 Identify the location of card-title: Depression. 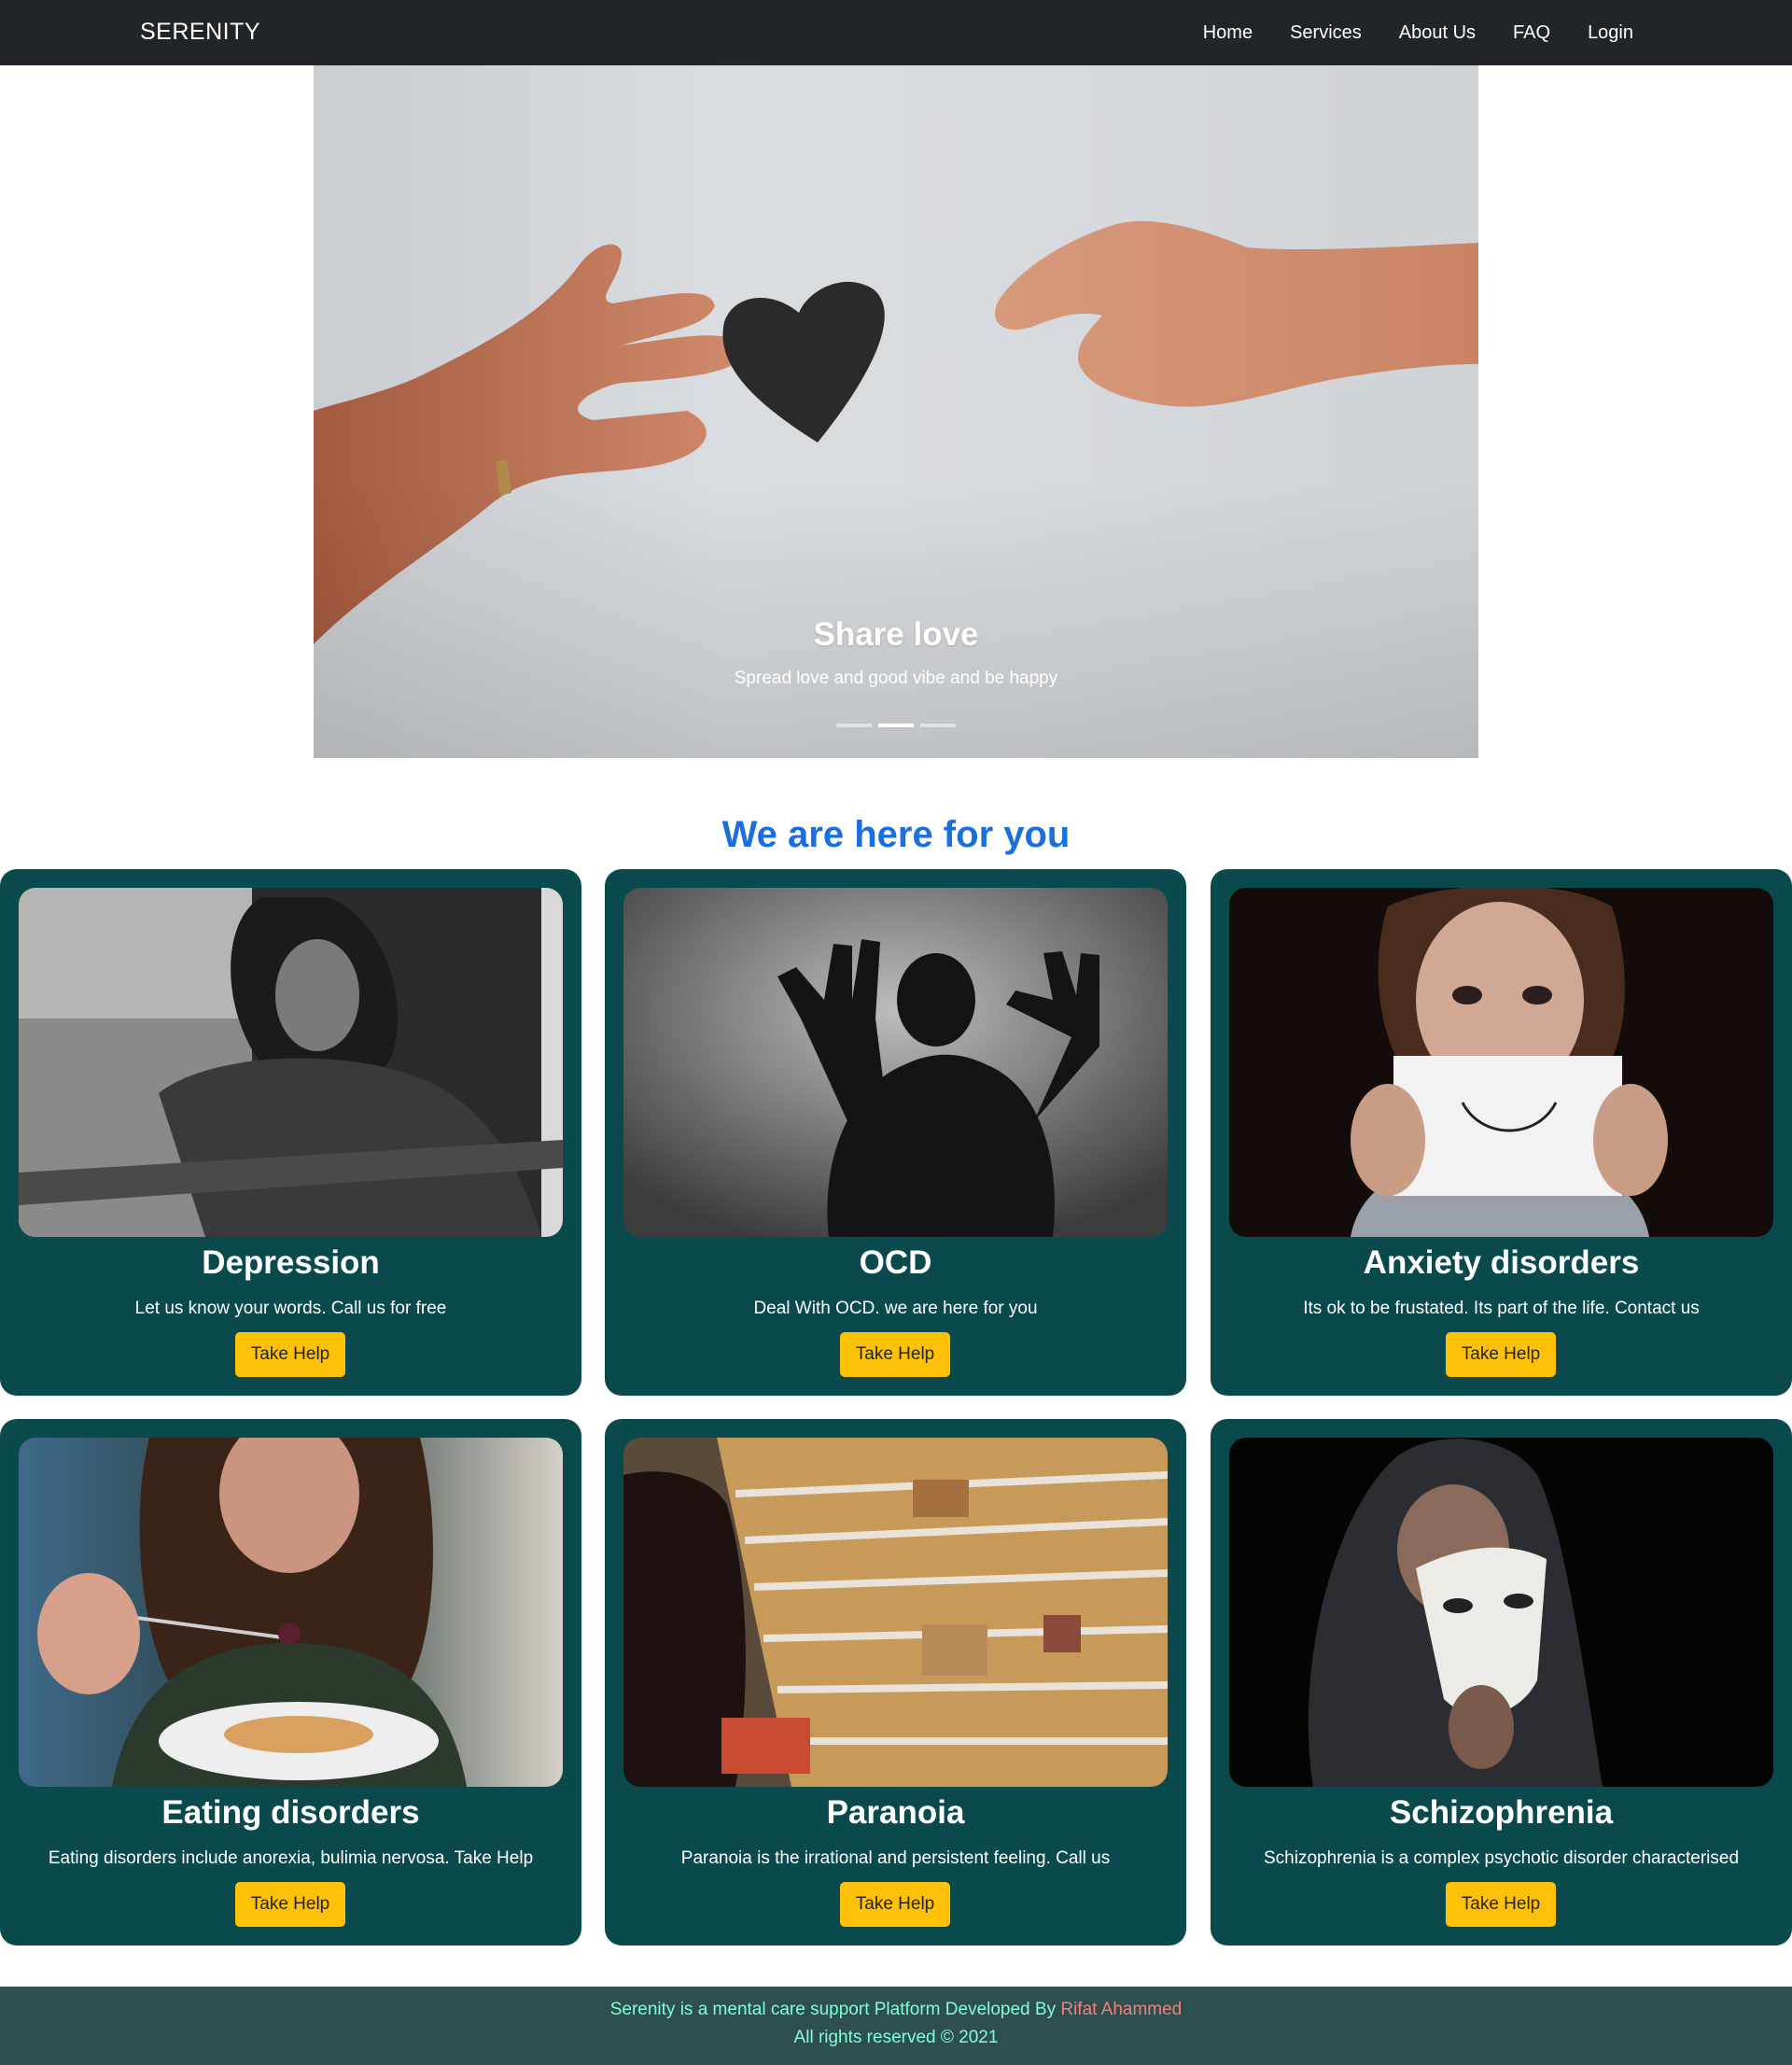
(291, 1262).